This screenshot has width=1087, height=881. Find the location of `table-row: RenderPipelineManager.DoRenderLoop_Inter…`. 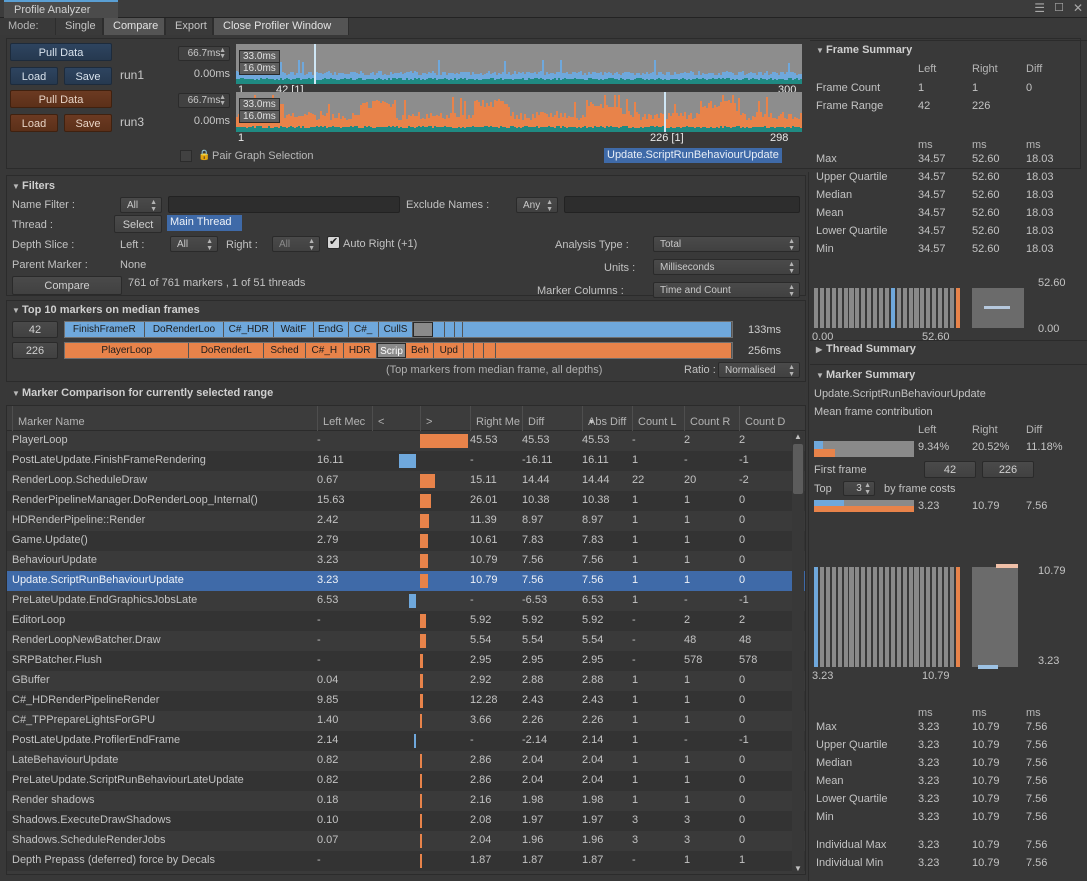

table-row: RenderPipelineManager.DoRenderLoop_Inter… is located at coordinates (406, 501).